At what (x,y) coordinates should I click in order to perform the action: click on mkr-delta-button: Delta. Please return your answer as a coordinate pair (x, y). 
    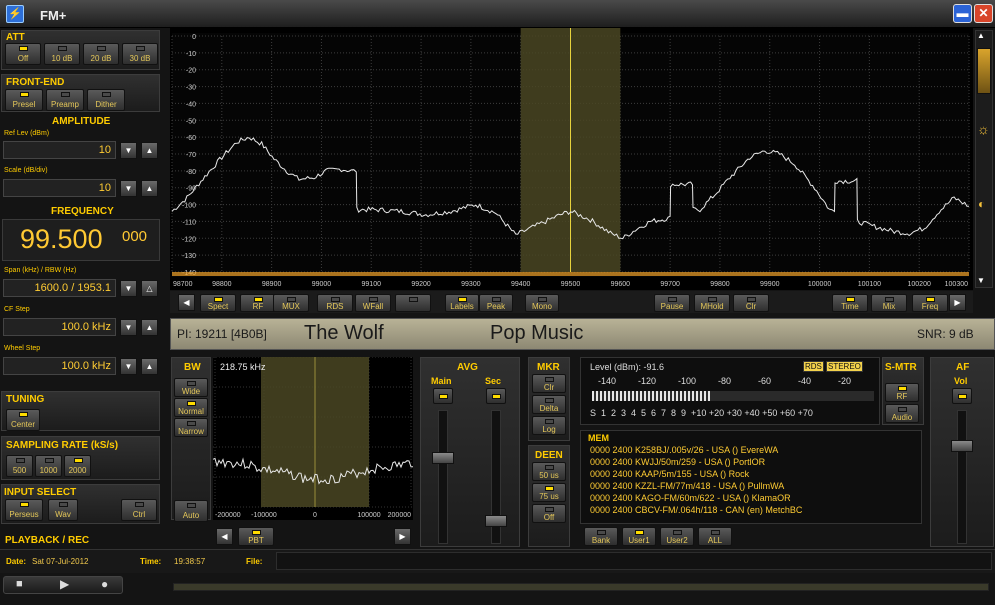
    Looking at the image, I should click on (549, 404).